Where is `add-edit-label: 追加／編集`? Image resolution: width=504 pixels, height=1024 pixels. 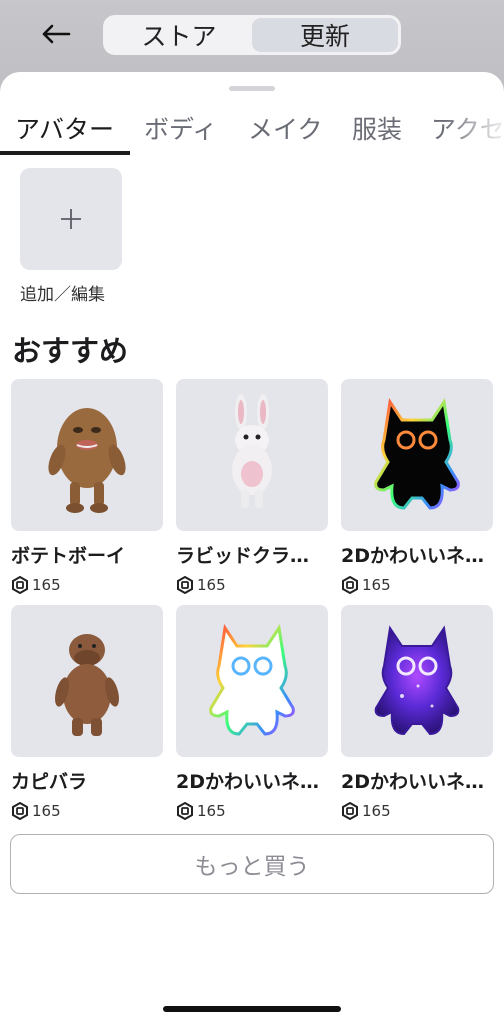 add-edit-label: 追加／編集 is located at coordinates (62, 295).